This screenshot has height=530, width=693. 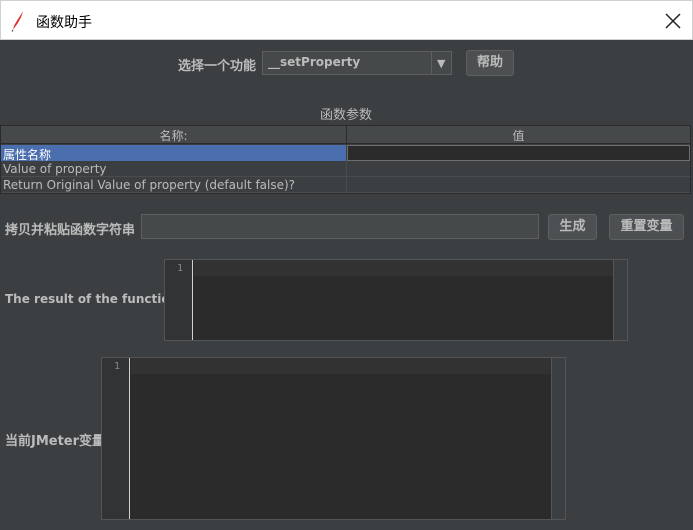 I want to click on param-value-editor, so click(x=518, y=153).